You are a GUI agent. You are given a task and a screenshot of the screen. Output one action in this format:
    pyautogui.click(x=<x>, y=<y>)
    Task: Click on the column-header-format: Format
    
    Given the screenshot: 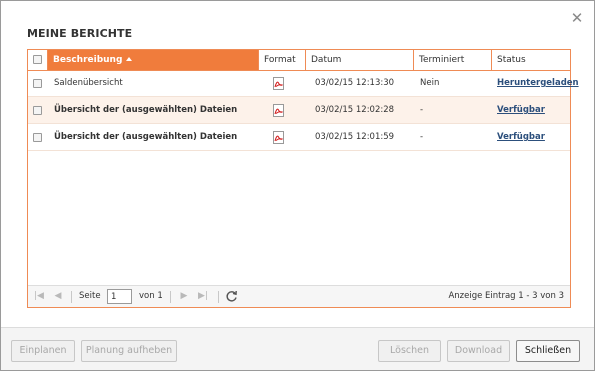 What is the action you would take?
    pyautogui.click(x=282, y=60)
    